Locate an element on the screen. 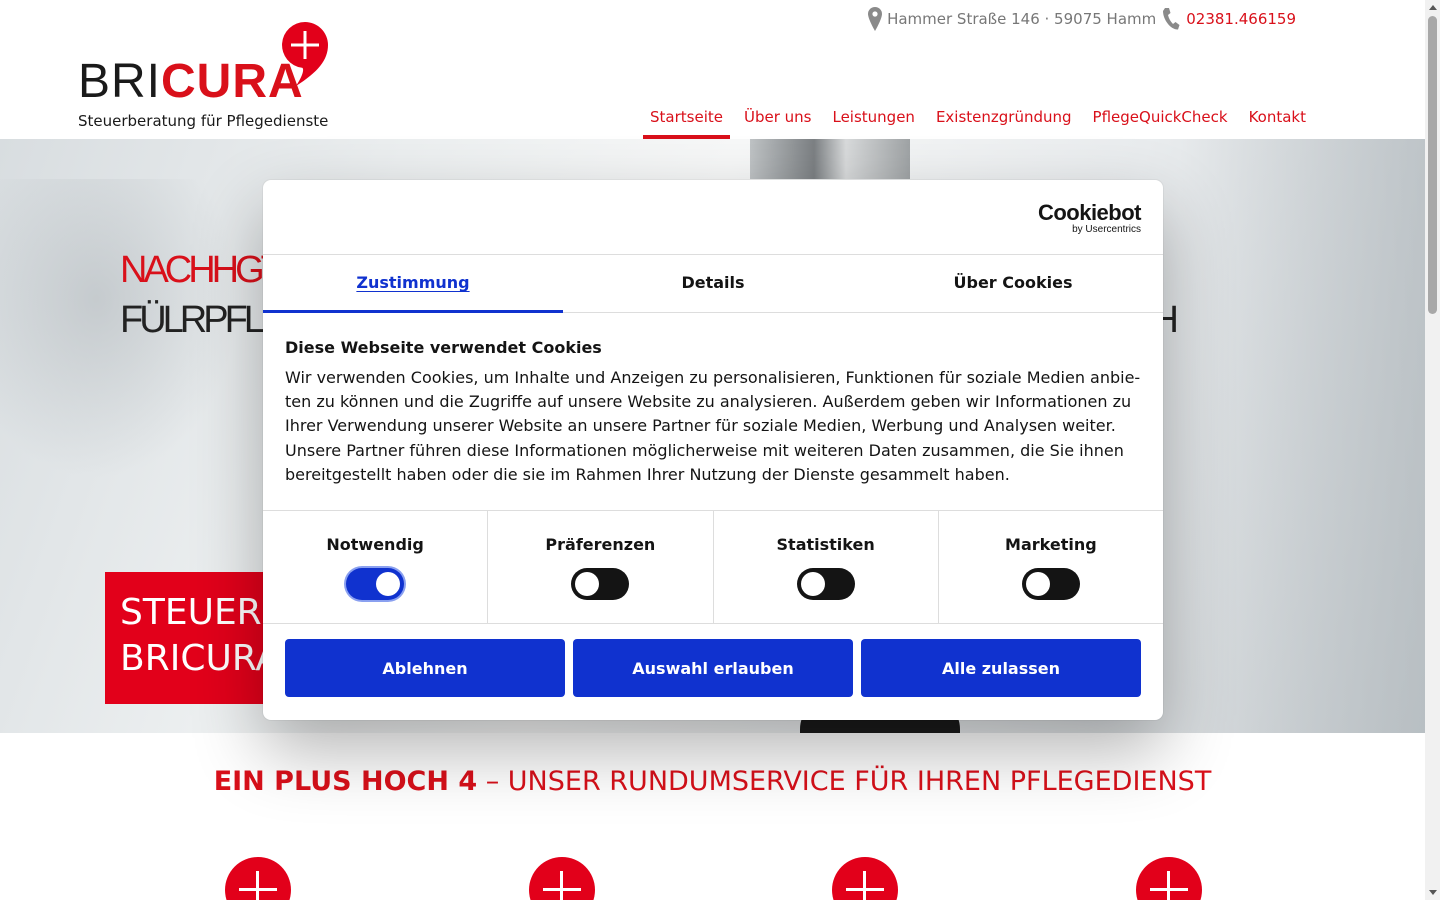 The image size is (1440, 900). cookiebot-logo: Cookiebot by Usercentrics is located at coordinates (1089, 217).